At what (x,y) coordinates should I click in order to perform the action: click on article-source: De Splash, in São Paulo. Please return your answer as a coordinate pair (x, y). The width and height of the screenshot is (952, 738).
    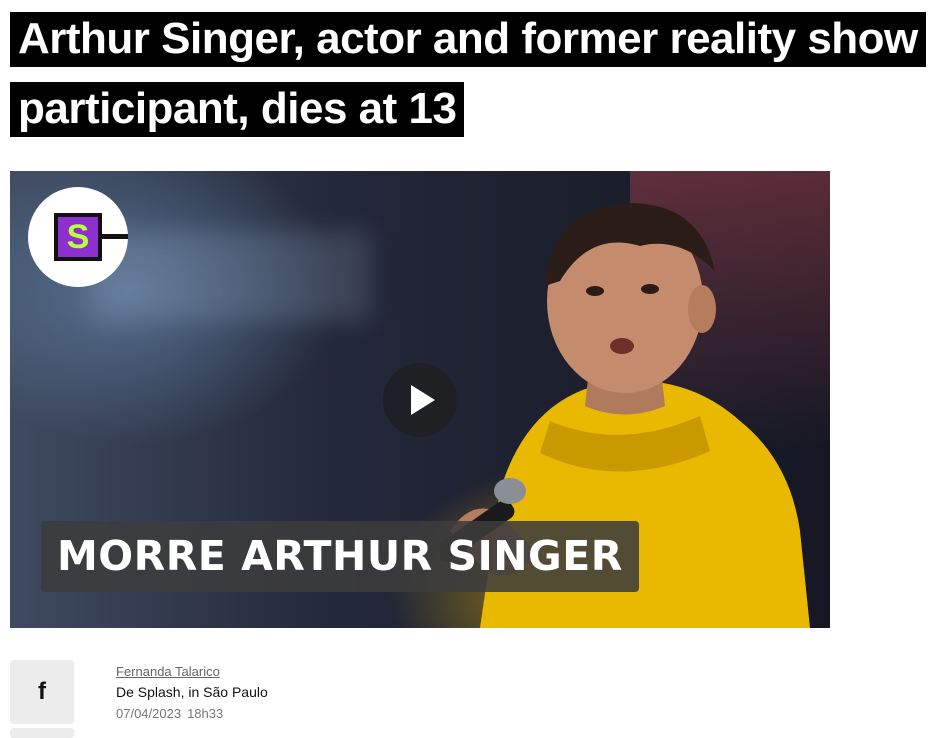
    Looking at the image, I should click on (192, 692).